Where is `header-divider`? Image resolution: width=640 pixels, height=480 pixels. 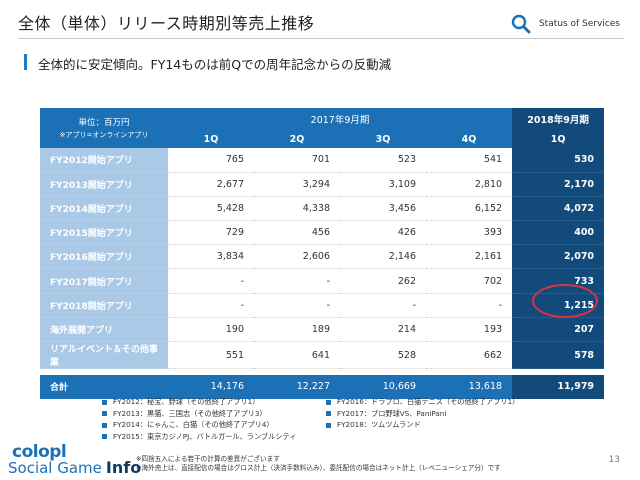 header-divider is located at coordinates (321, 38).